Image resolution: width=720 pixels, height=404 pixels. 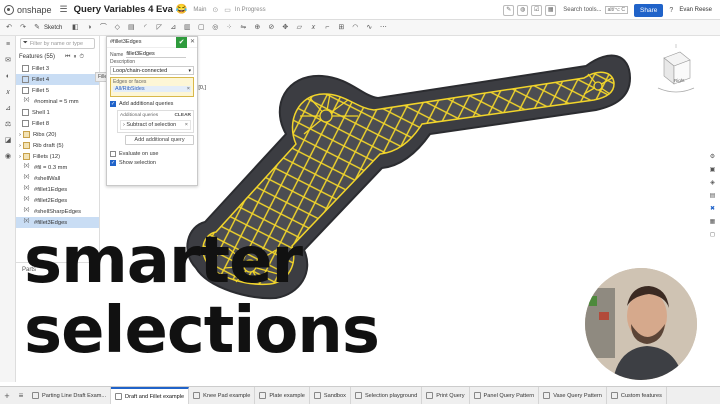 I want to click on evaluate-checkbox, so click(x=113, y=153).